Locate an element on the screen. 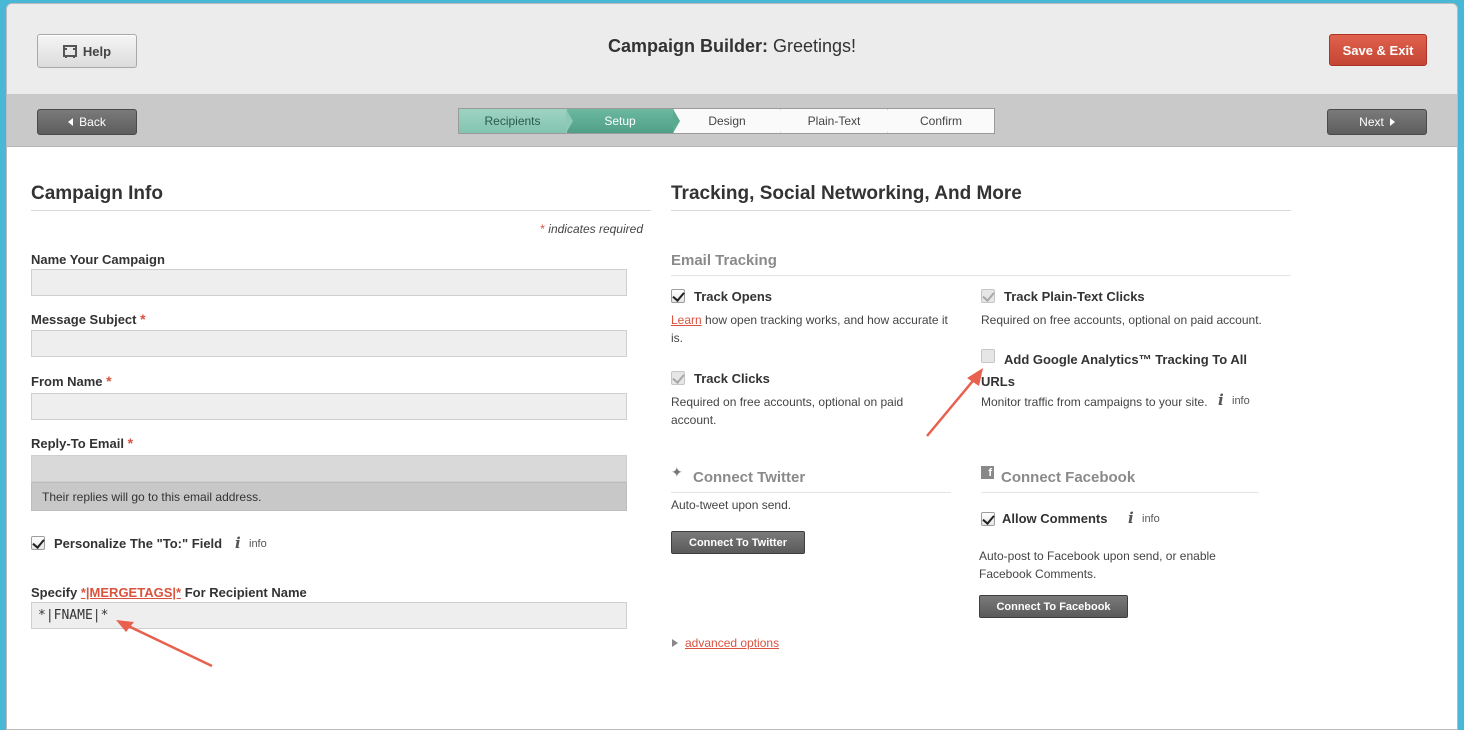 Image resolution: width=1464 pixels, height=730 pixels. required-note: * indicates required is located at coordinates (337, 229).